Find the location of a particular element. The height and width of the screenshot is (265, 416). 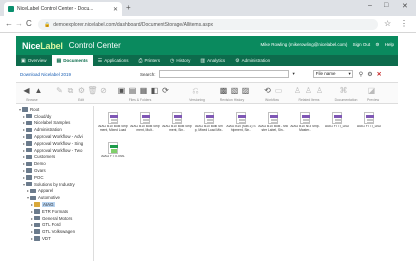

copy-icon: ⧉ is located at coordinates (70, 90).